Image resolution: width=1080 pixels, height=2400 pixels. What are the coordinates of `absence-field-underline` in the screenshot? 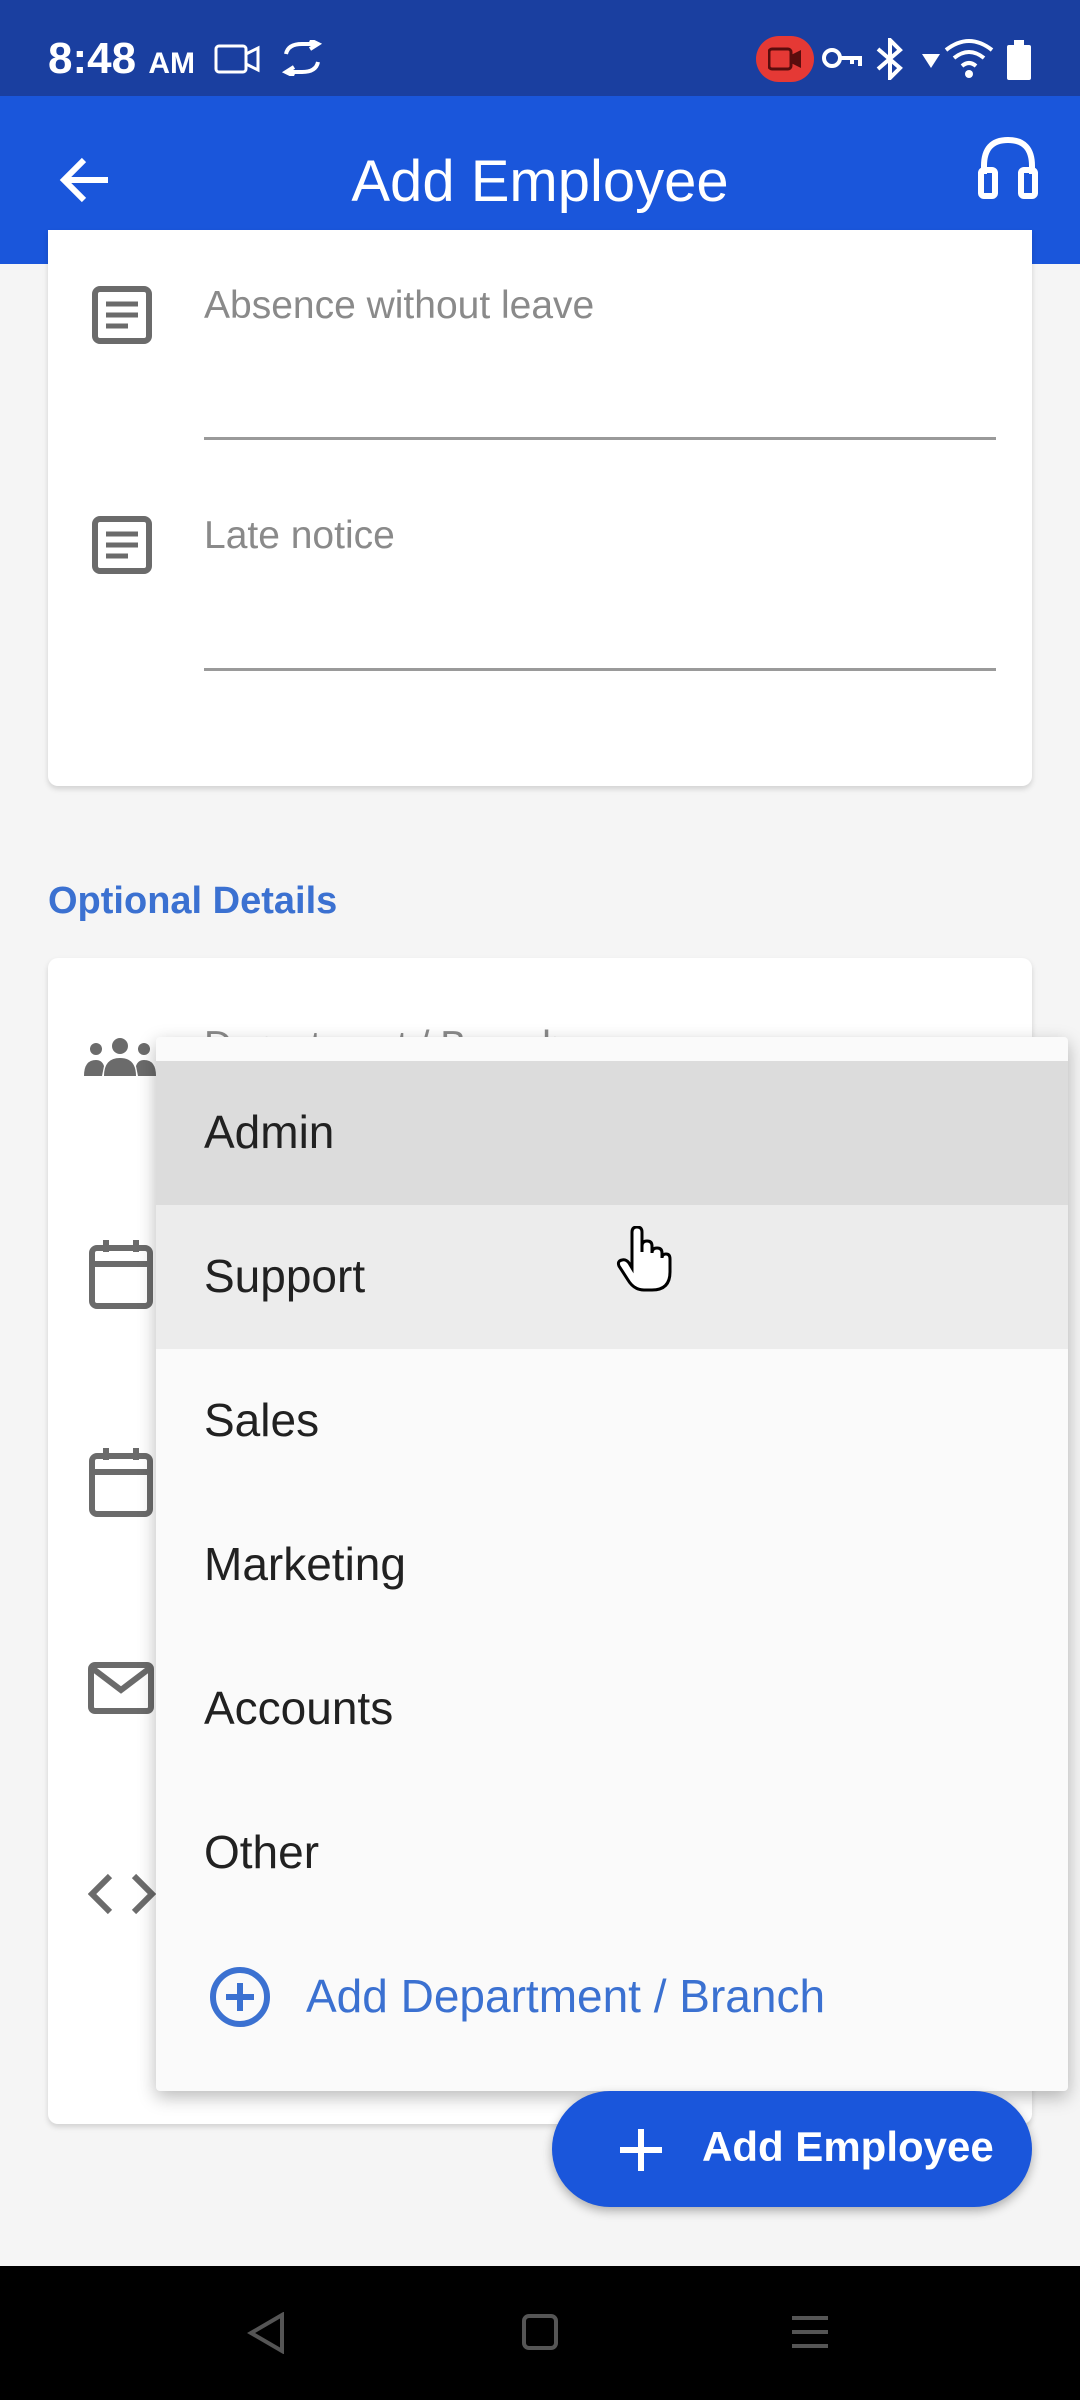 It's located at (600, 438).